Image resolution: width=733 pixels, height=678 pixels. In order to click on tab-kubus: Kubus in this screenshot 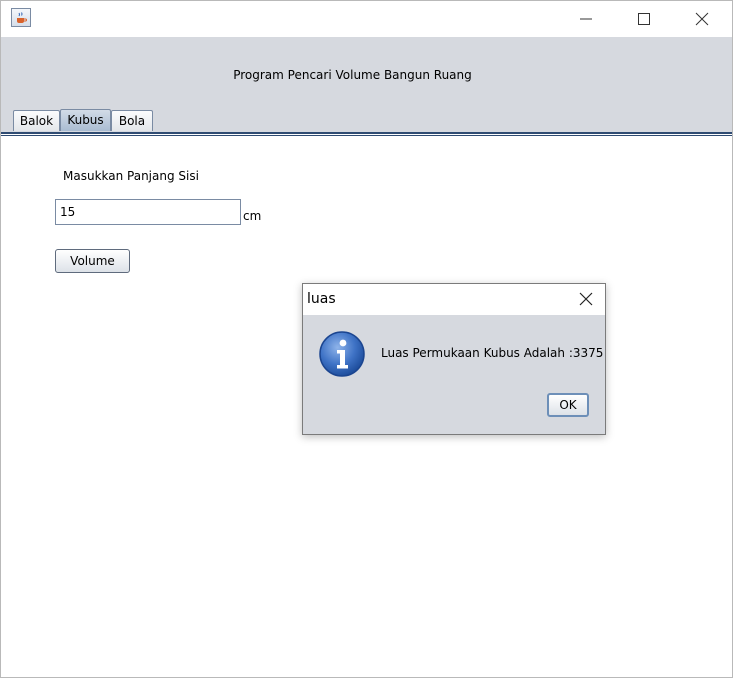, I will do `click(85, 120)`.